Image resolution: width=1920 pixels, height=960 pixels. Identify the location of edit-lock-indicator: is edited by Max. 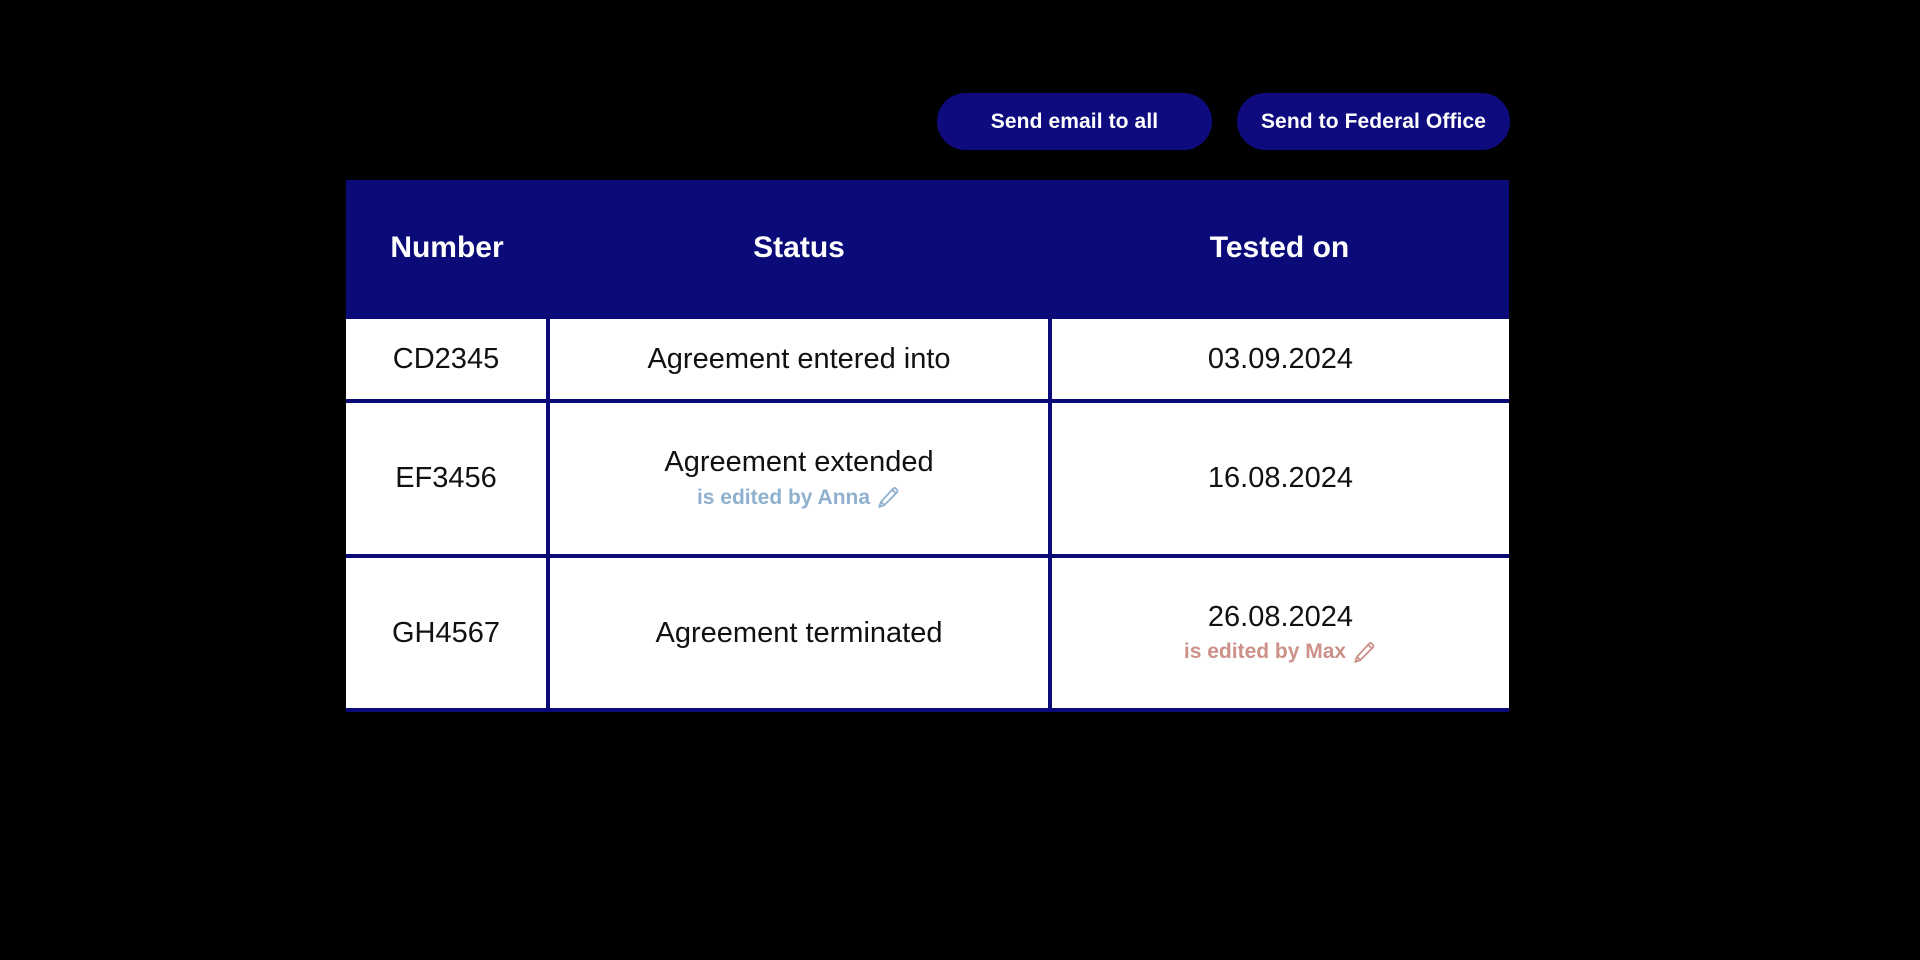
(1280, 652).